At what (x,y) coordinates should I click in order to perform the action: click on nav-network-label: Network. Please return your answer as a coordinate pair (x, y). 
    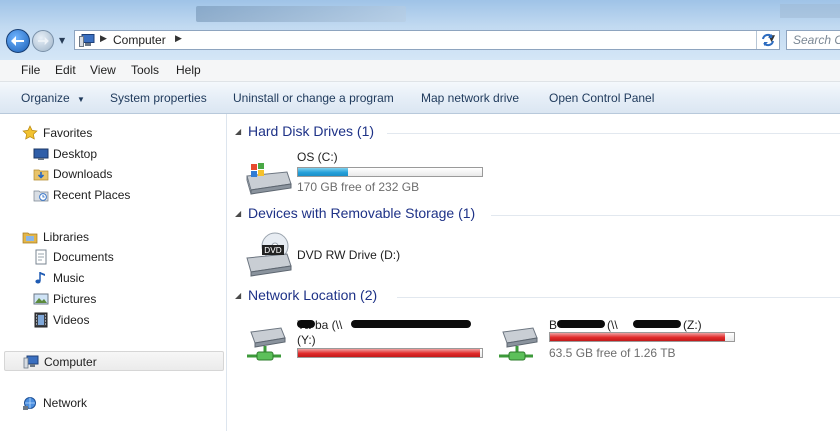
    Looking at the image, I should click on (65, 403).